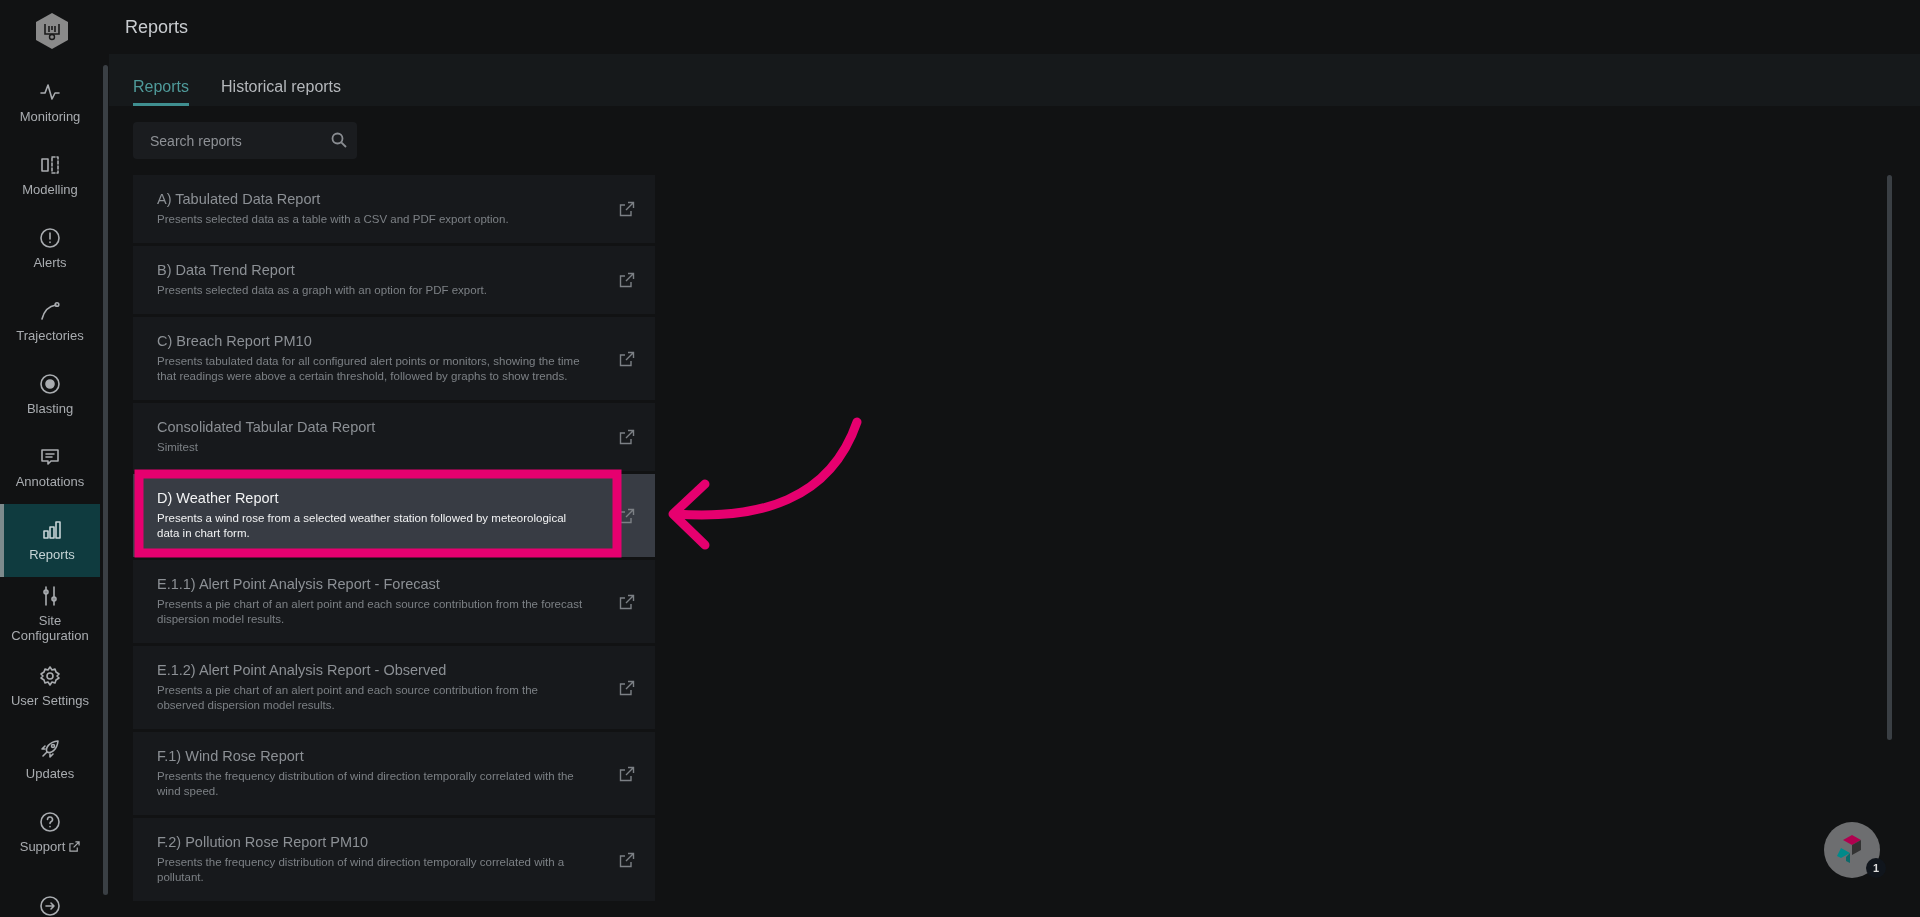 This screenshot has width=1920, height=917. Describe the element at coordinates (231, 756) in the screenshot. I see `report-title: F.1) Wind Rose Report` at that location.